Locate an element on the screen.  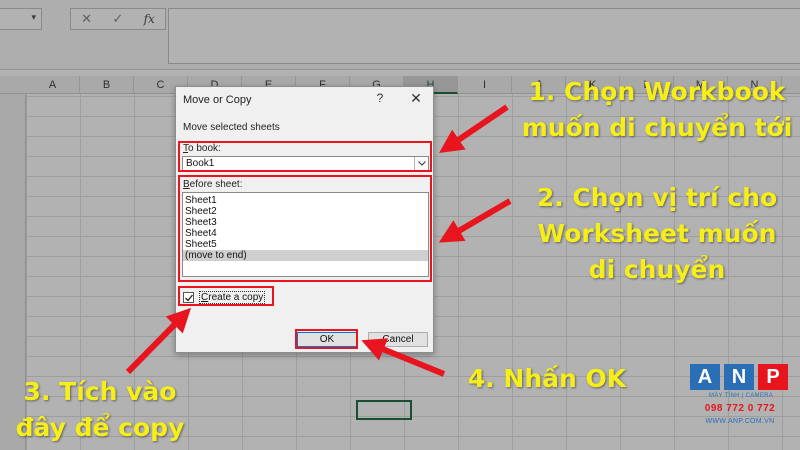
logo-letter-a: A is located at coordinates (705, 377).